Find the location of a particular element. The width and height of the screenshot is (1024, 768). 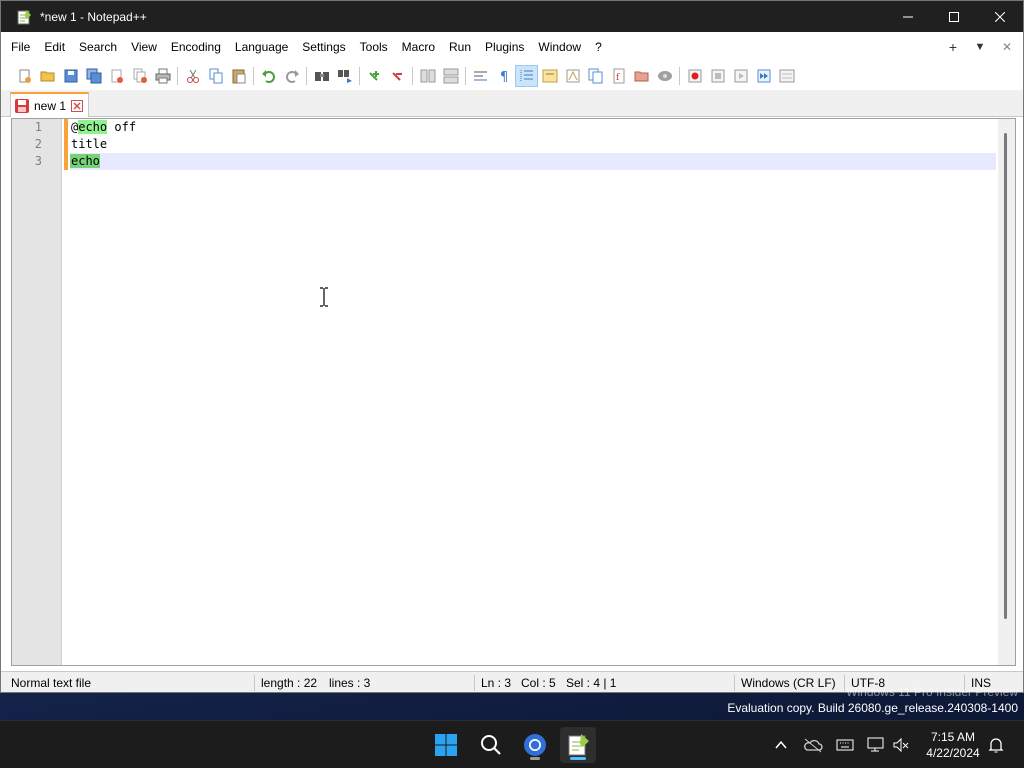

open-file-button is located at coordinates (47, 76).